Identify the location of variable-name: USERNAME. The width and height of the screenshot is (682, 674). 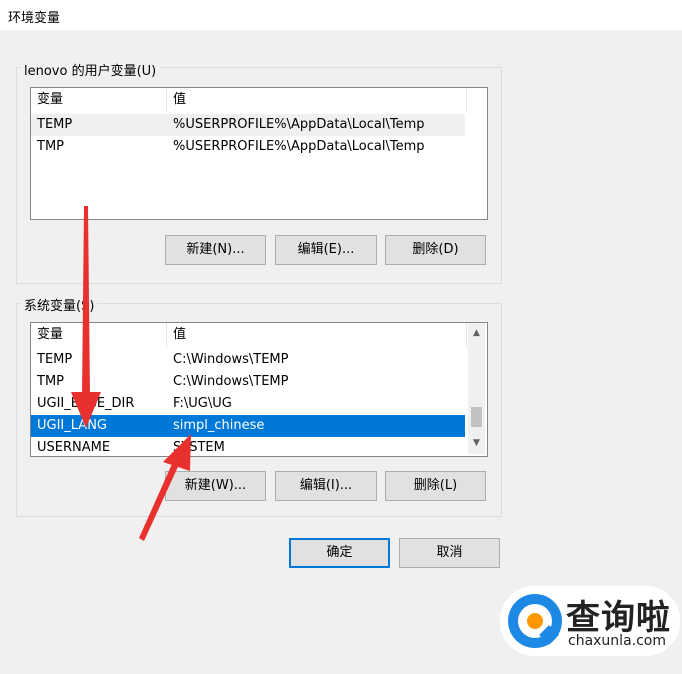
(74, 447).